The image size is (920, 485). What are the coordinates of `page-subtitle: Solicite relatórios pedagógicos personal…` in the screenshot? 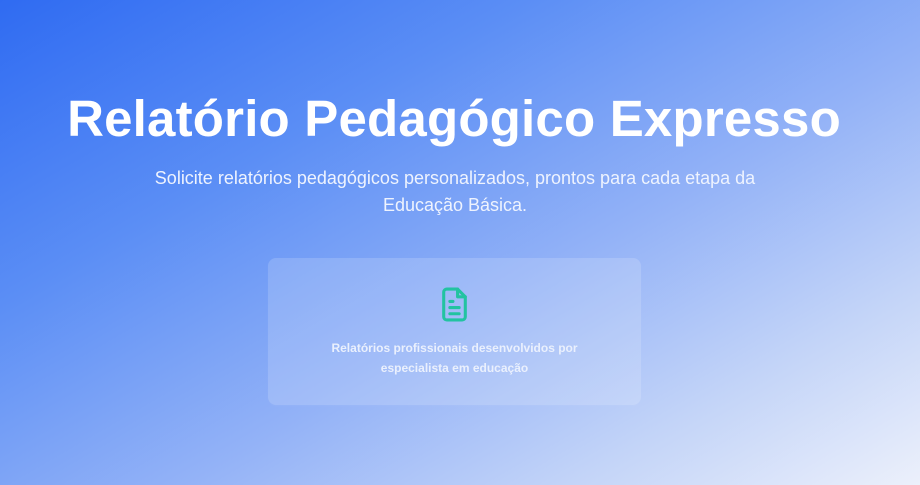 It's located at (455, 191).